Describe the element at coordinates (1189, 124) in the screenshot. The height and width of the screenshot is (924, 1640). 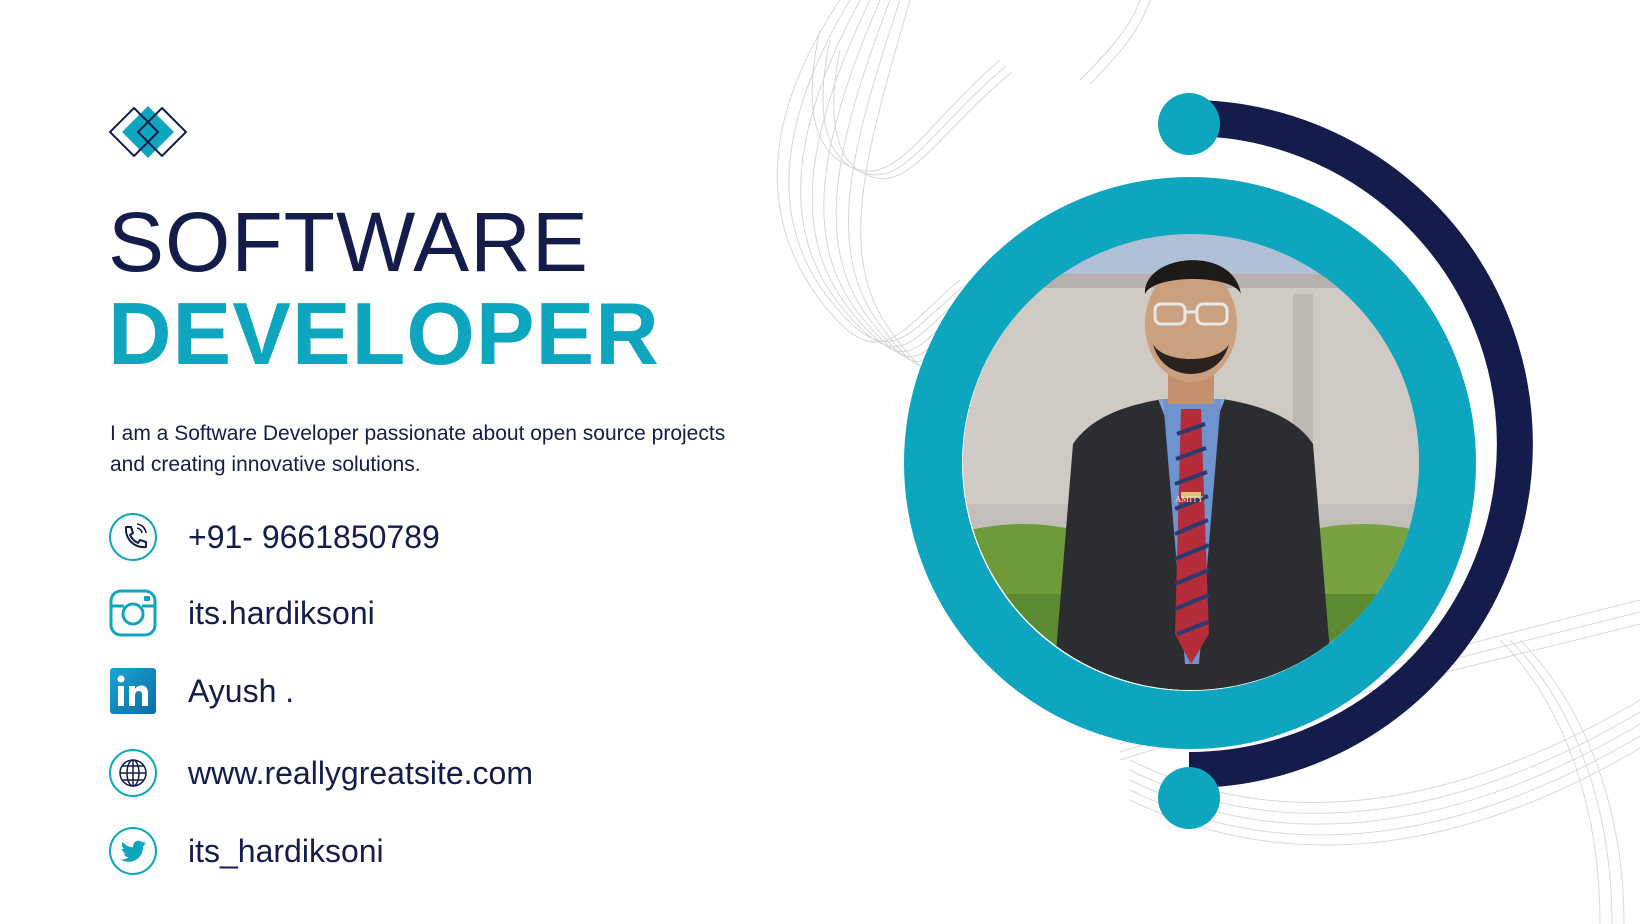
I see `ring-dot-top` at that location.